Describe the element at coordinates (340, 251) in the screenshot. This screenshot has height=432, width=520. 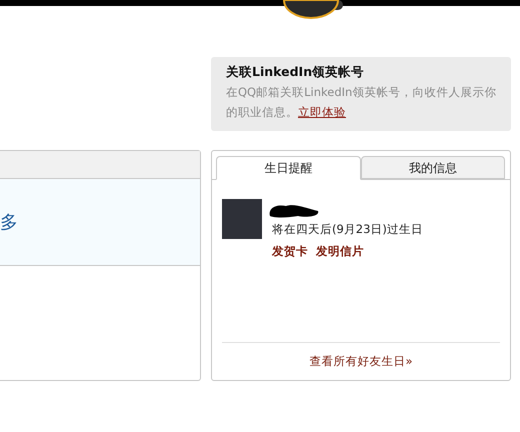
I see `action-link: 发明信片` at that location.